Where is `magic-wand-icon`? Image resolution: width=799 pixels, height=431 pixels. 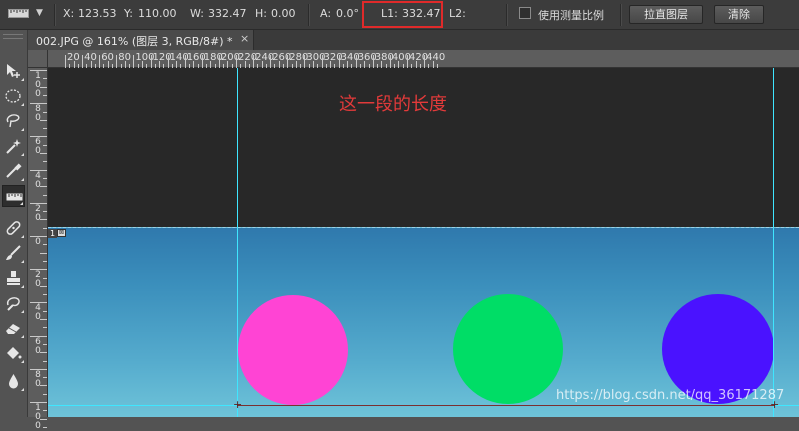 magic-wand-icon is located at coordinates (13, 146).